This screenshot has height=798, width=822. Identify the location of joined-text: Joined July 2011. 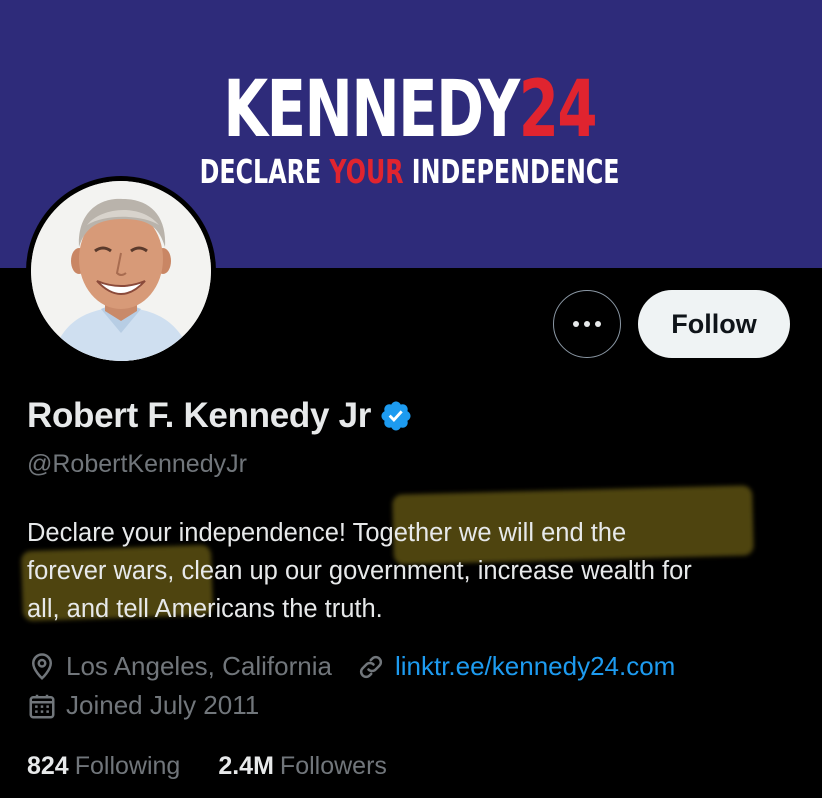
(163, 705).